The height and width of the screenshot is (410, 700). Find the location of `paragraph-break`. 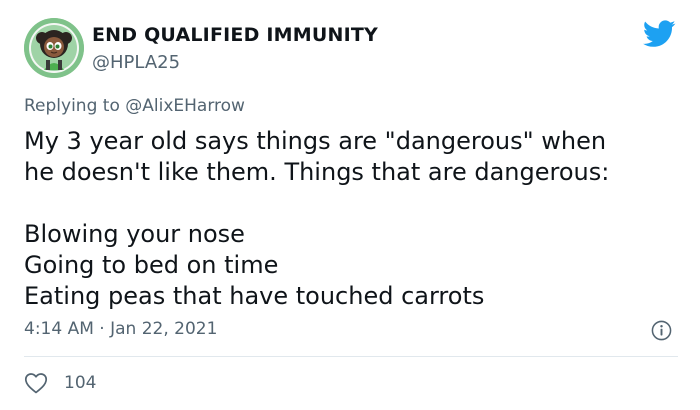

paragraph-break is located at coordinates (354, 203).